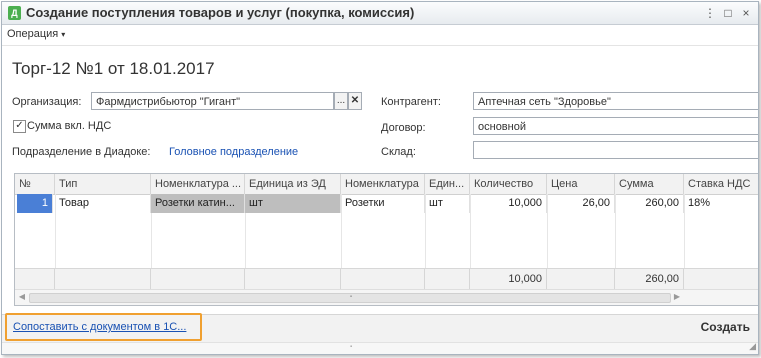 The width and height of the screenshot is (761, 358). I want to click on unit-ed-cell: шт, so click(293, 203).